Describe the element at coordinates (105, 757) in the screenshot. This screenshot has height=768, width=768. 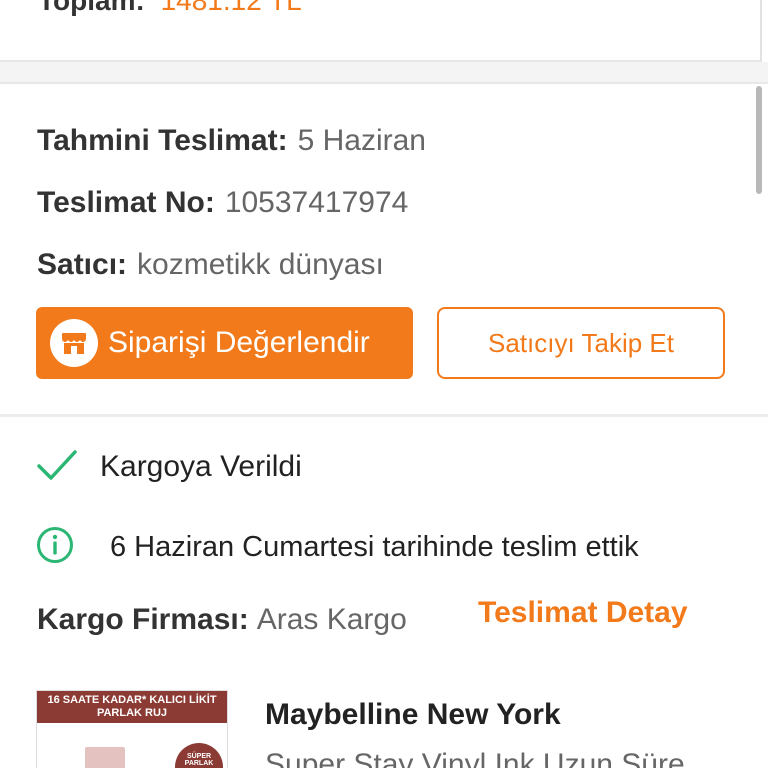
I see `product-swatch` at that location.